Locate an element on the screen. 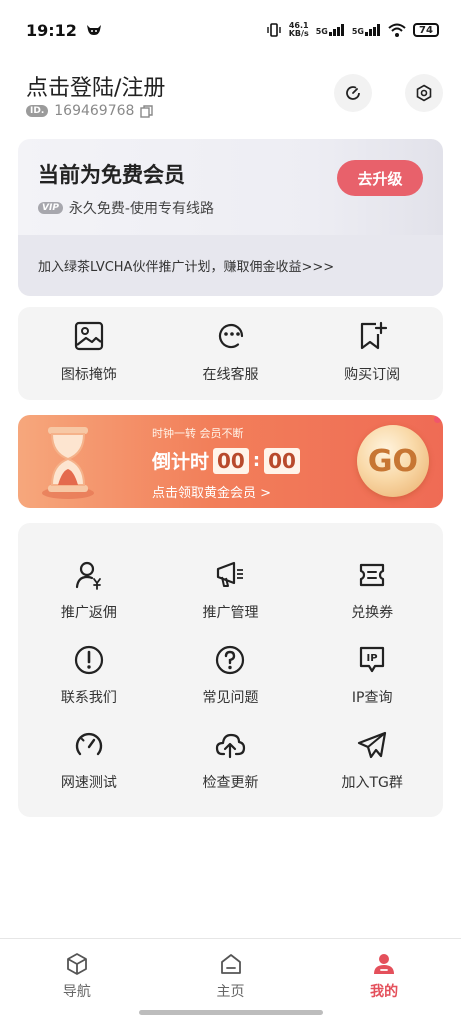 This screenshot has height=1024, width=461. gold-member-banner: 时钟一转 会员不断 倒计时 00 : 00 点击领取黄金会员 > GO is located at coordinates (230, 461).